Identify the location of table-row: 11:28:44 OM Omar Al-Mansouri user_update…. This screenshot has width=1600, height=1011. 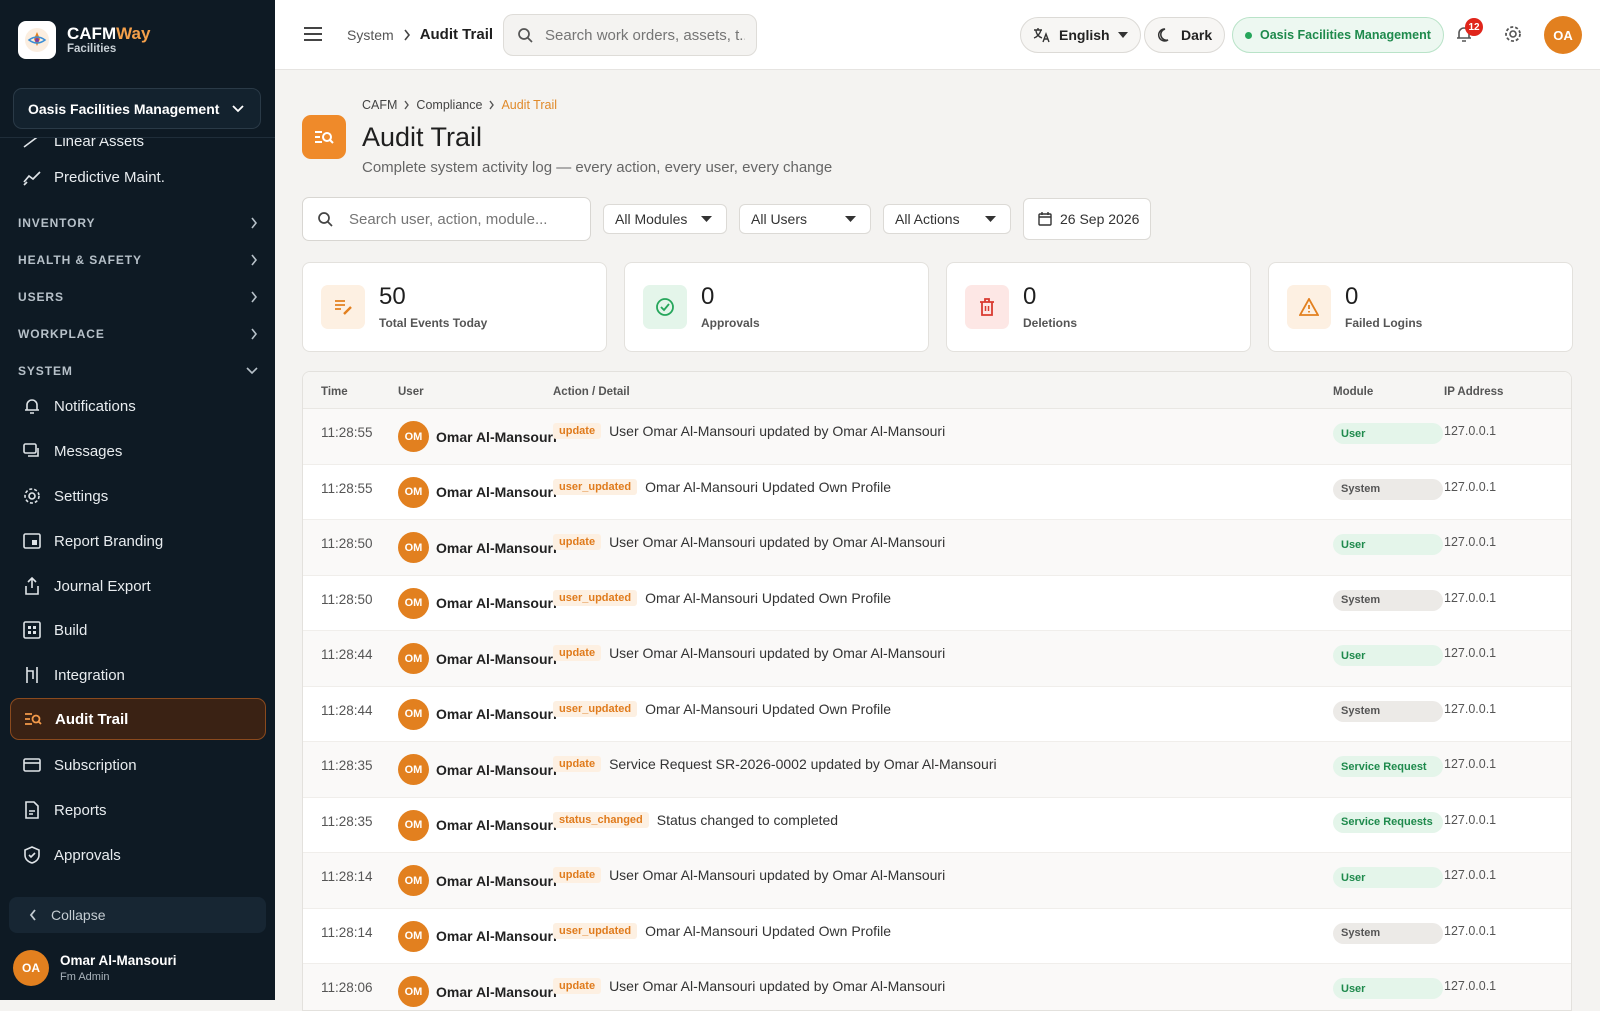
(937, 714).